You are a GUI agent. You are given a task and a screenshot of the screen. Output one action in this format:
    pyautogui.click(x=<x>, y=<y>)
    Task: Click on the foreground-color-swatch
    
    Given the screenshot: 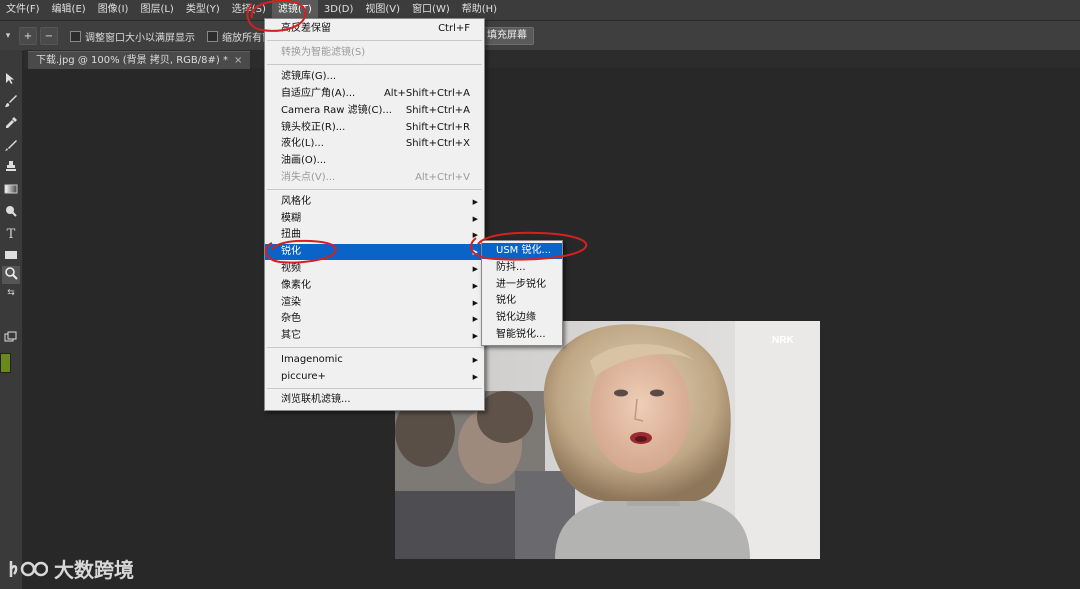 What is the action you would take?
    pyautogui.click(x=5, y=363)
    